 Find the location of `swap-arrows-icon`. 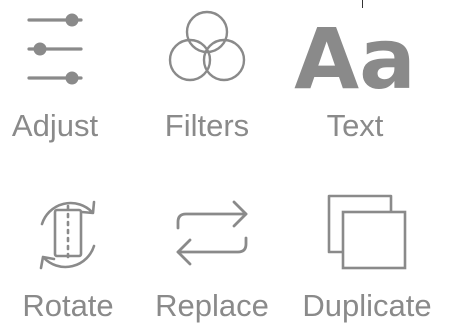

swap-arrows-icon is located at coordinates (212, 236).